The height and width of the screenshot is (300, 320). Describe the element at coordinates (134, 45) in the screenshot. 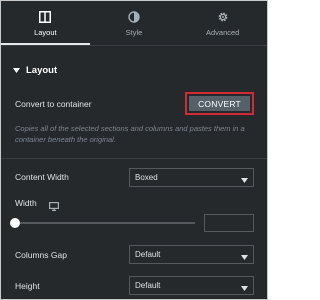

I see `tabs-divider` at that location.